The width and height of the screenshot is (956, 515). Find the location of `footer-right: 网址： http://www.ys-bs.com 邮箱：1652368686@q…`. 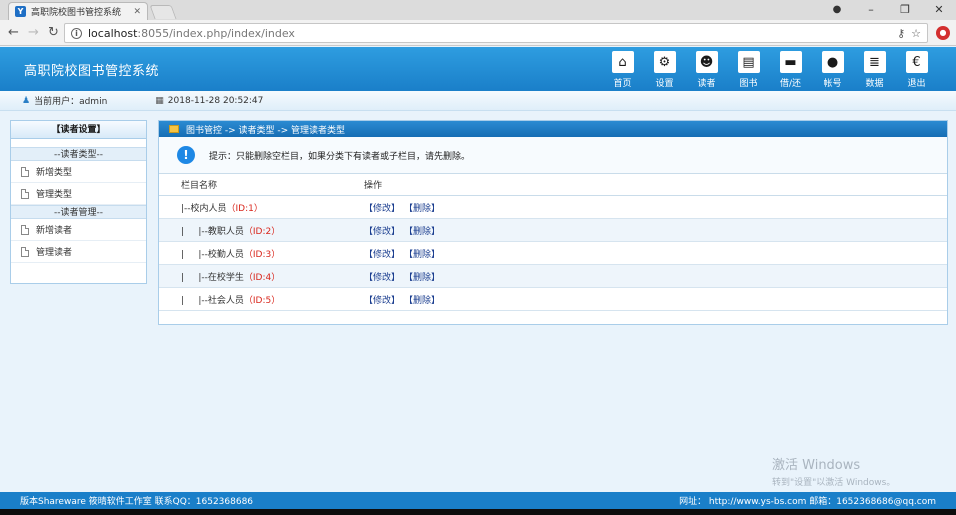

footer-right: 网址： http://www.ys-bs.com 邮箱：1652368686@q… is located at coordinates (807, 502).